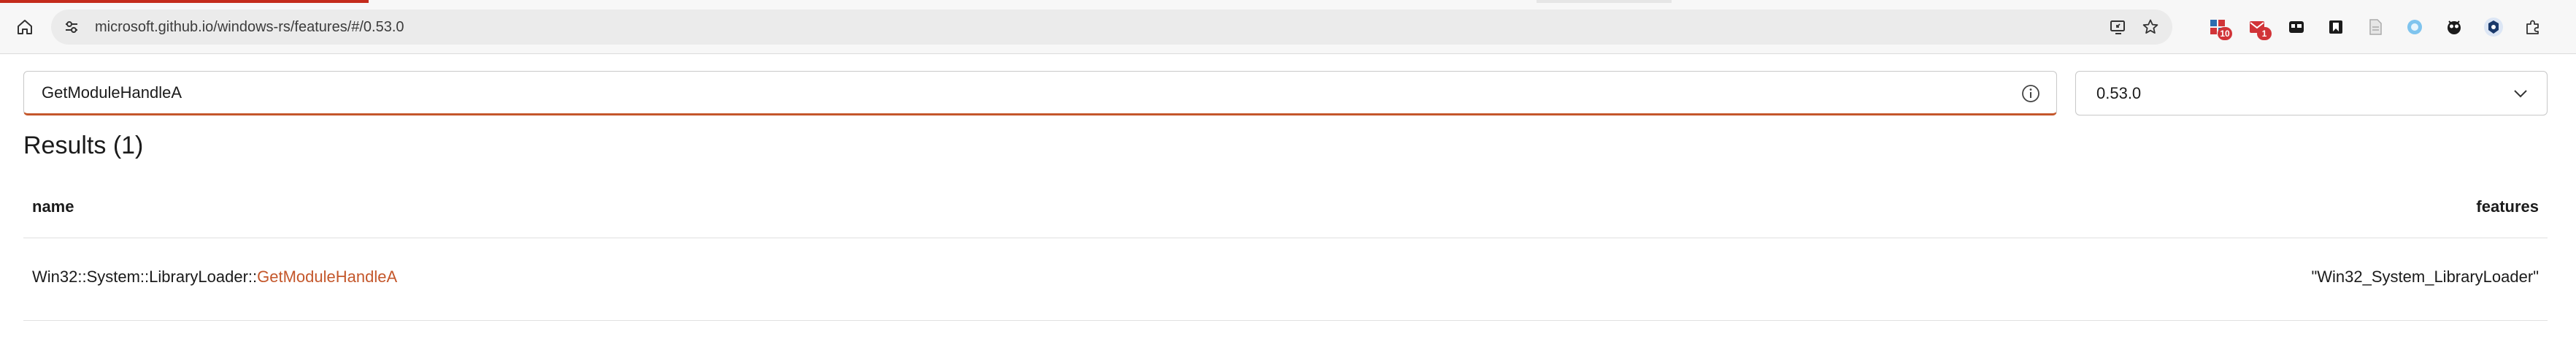  I want to click on home-icon, so click(25, 27).